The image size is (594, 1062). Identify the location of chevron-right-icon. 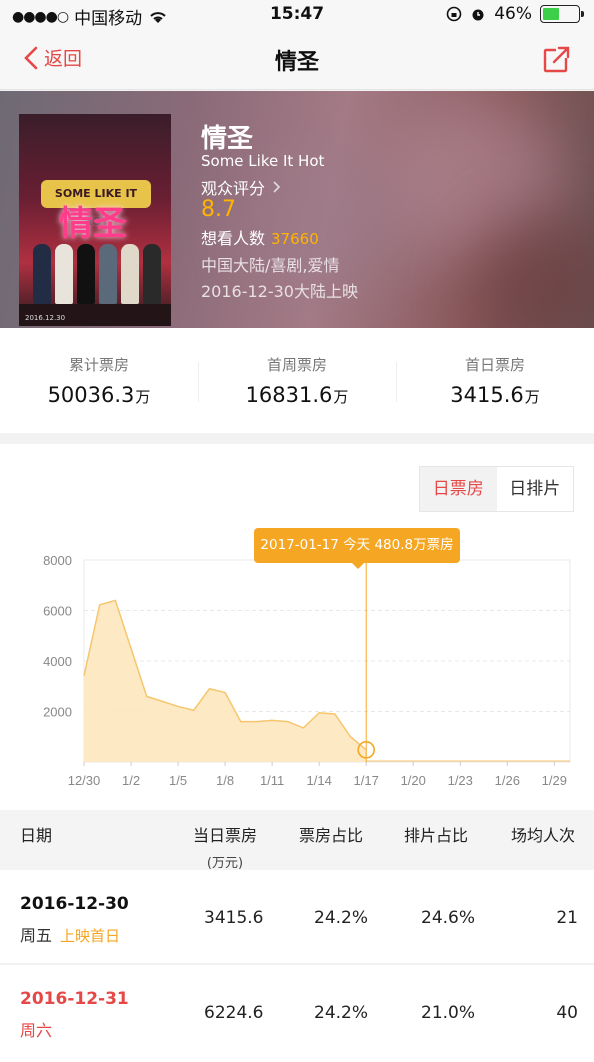
(277, 187).